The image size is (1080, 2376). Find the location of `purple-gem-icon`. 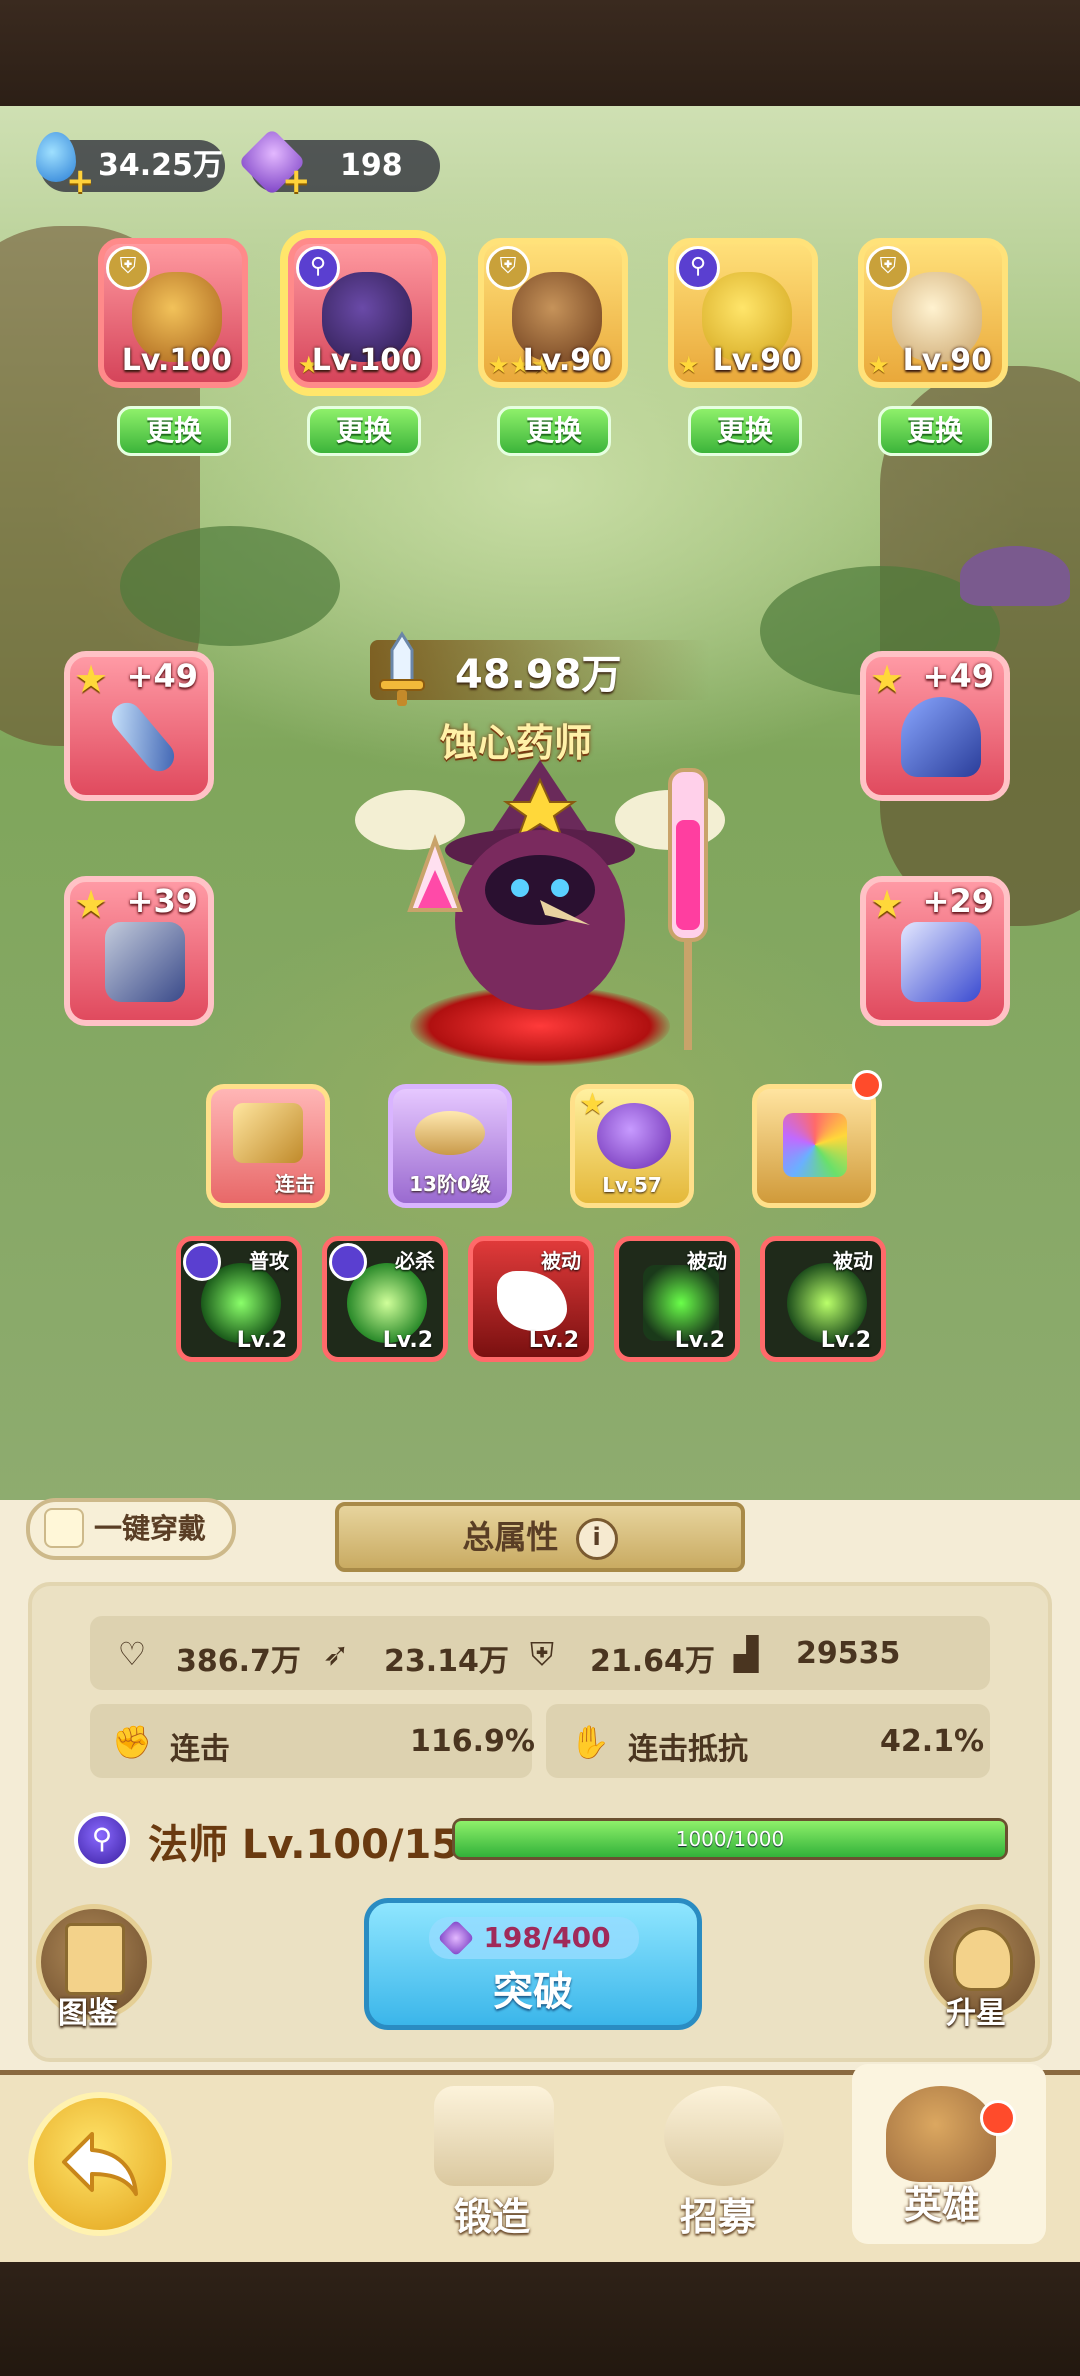

purple-gem-icon is located at coordinates (456, 1938).